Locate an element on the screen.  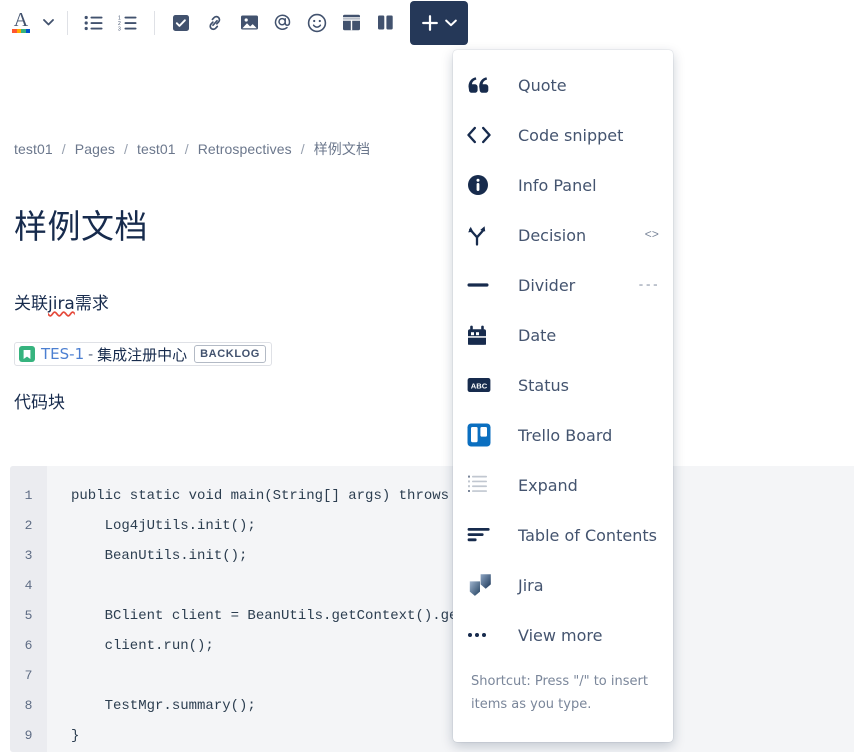
code-line-number: 3 is located at coordinates (28, 555).